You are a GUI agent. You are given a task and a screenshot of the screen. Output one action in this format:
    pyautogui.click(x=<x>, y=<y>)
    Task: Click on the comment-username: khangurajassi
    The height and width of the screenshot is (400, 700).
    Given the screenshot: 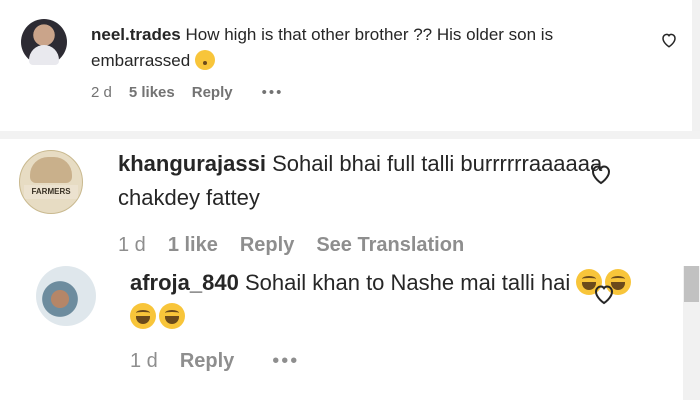 What is the action you would take?
    pyautogui.click(x=192, y=163)
    